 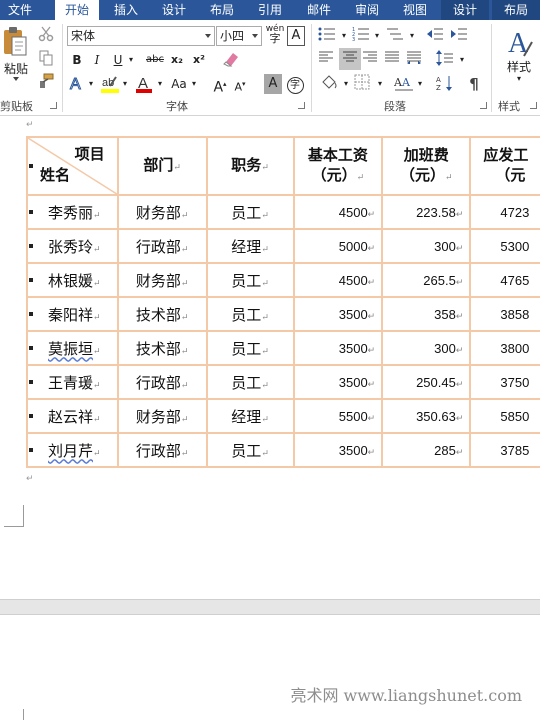 What do you see at coordinates (72, 382) in the screenshot?
I see `cell-name: 王青瑗↵` at bounding box center [72, 382].